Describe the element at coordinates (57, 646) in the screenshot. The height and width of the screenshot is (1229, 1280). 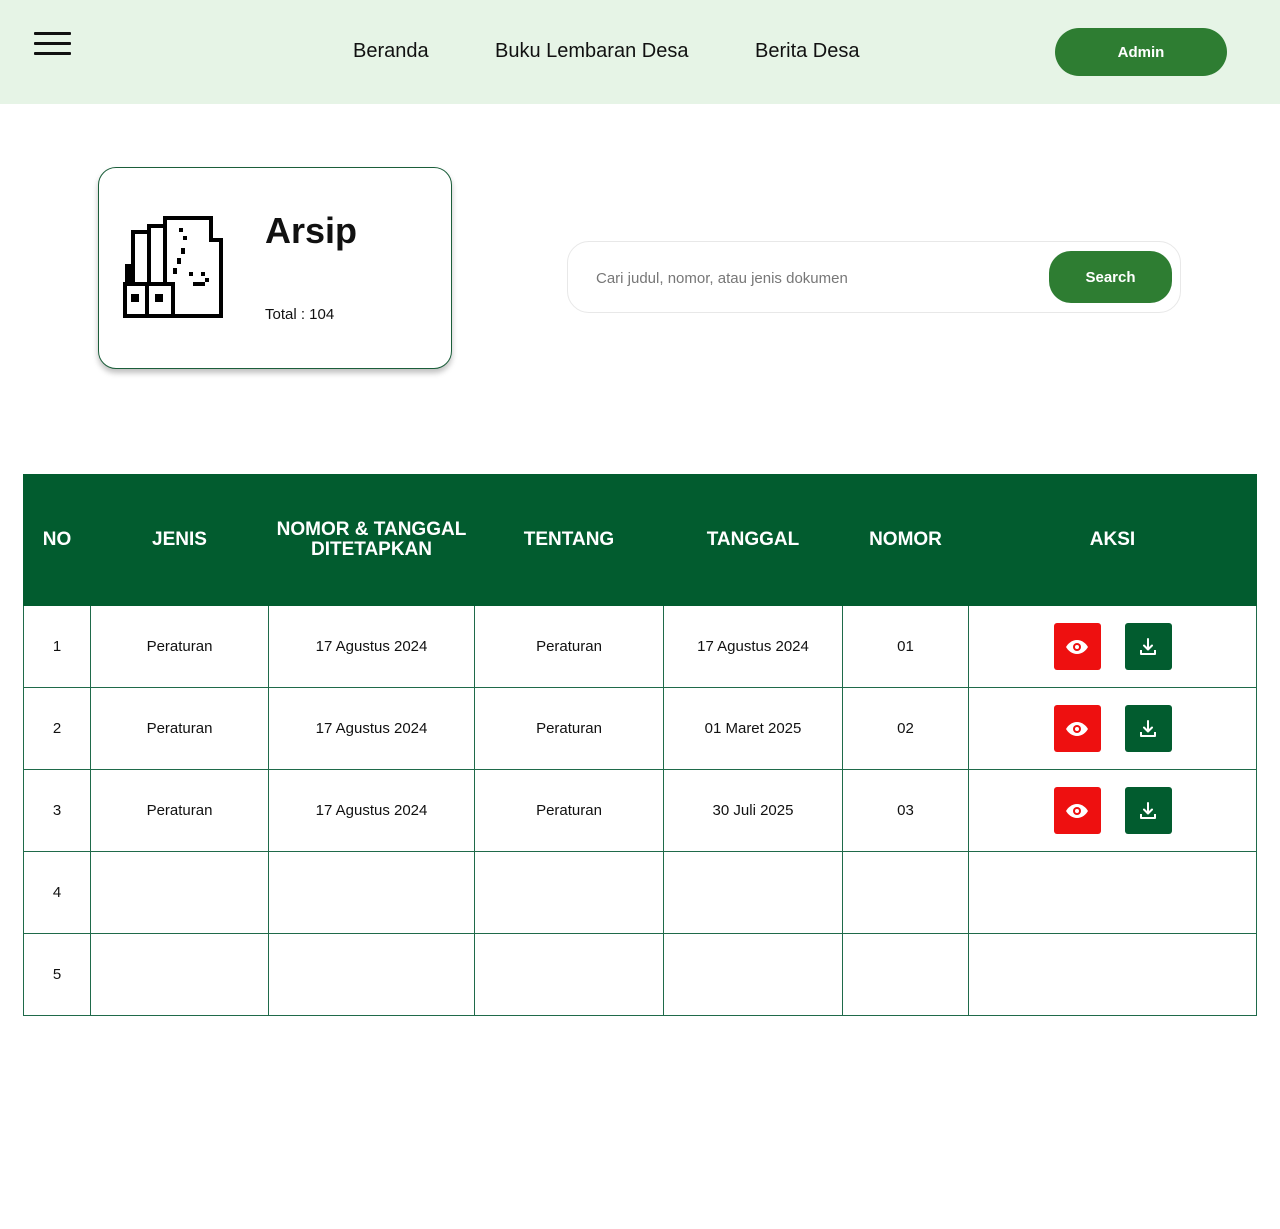
I see `cell-no: 1` at that location.